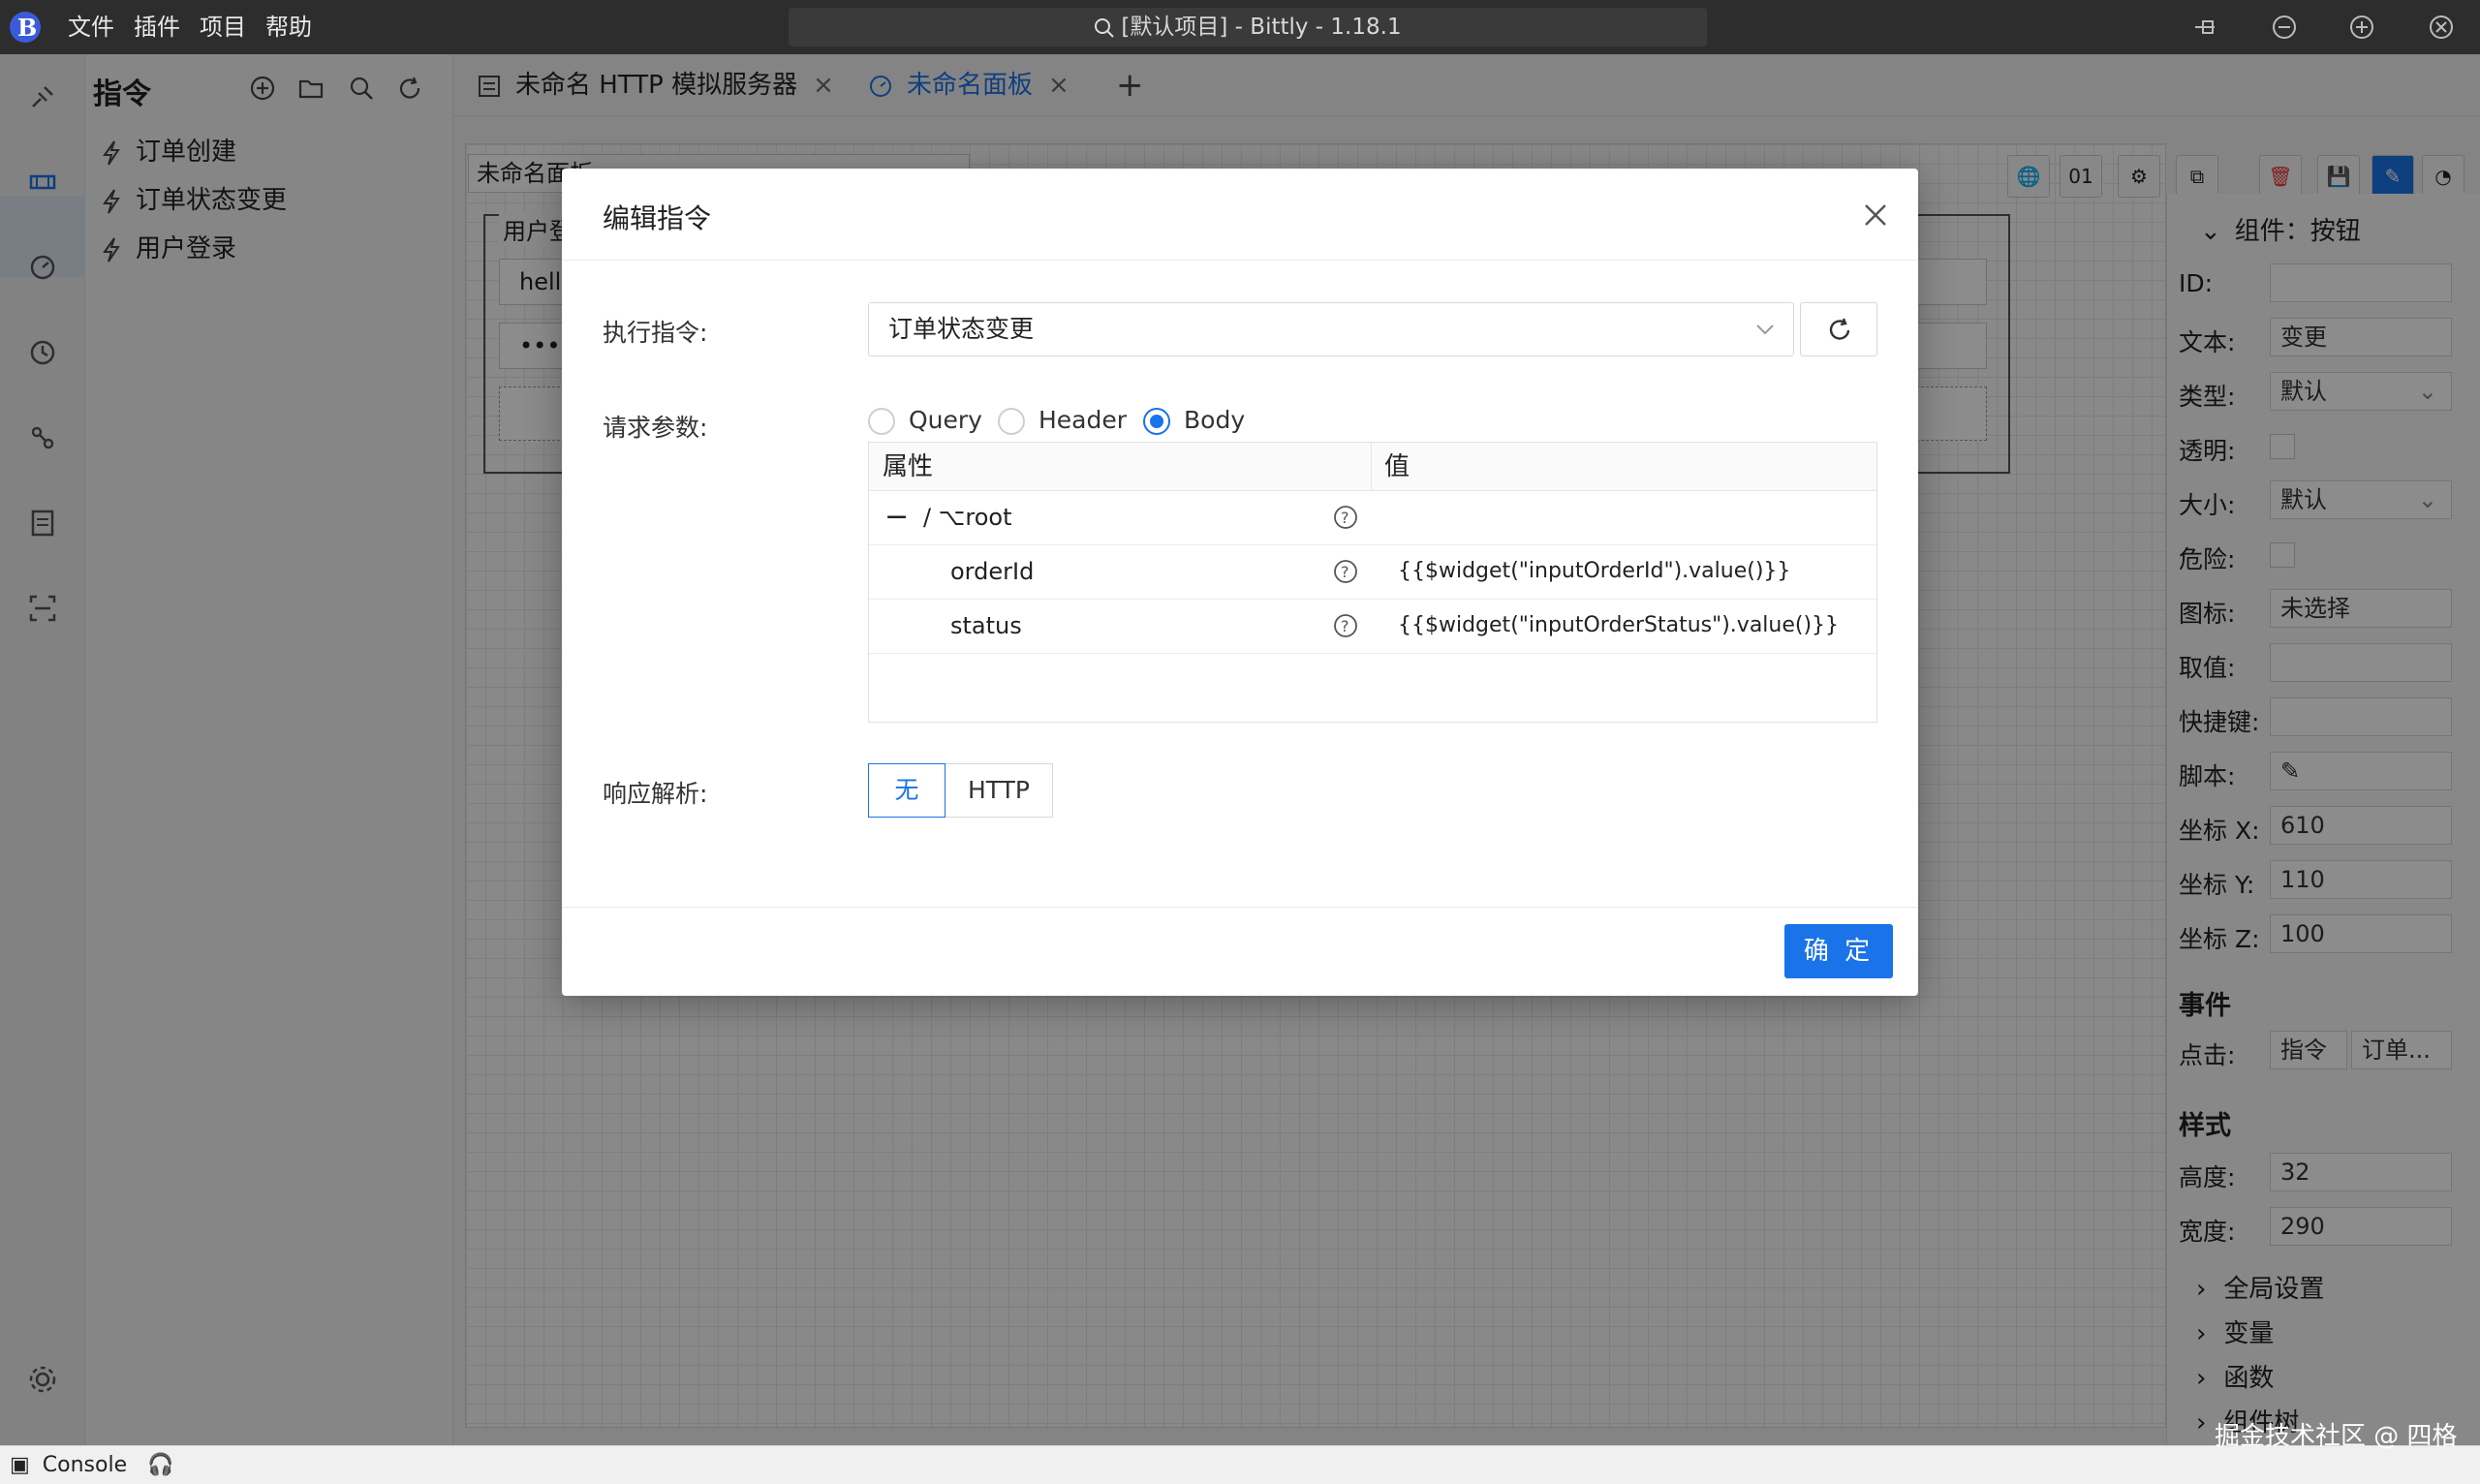 The image size is (2480, 1484). I want to click on svg-text: B, so click(27, 28).